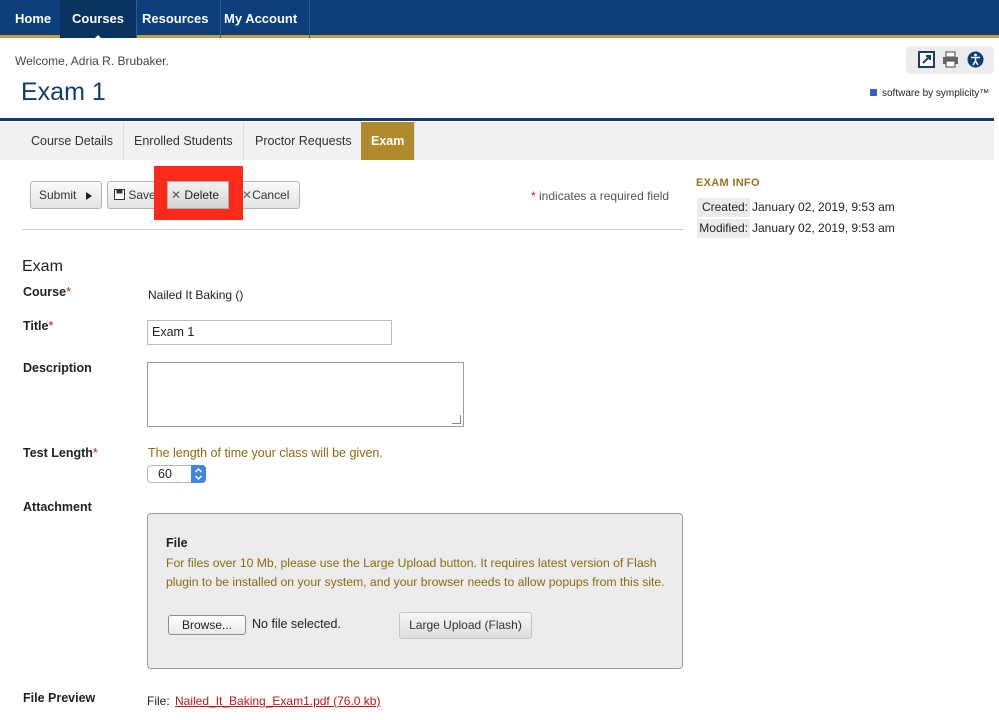  What do you see at coordinates (247, 195) in the screenshot?
I see `cancel-x-icon: ✕` at bounding box center [247, 195].